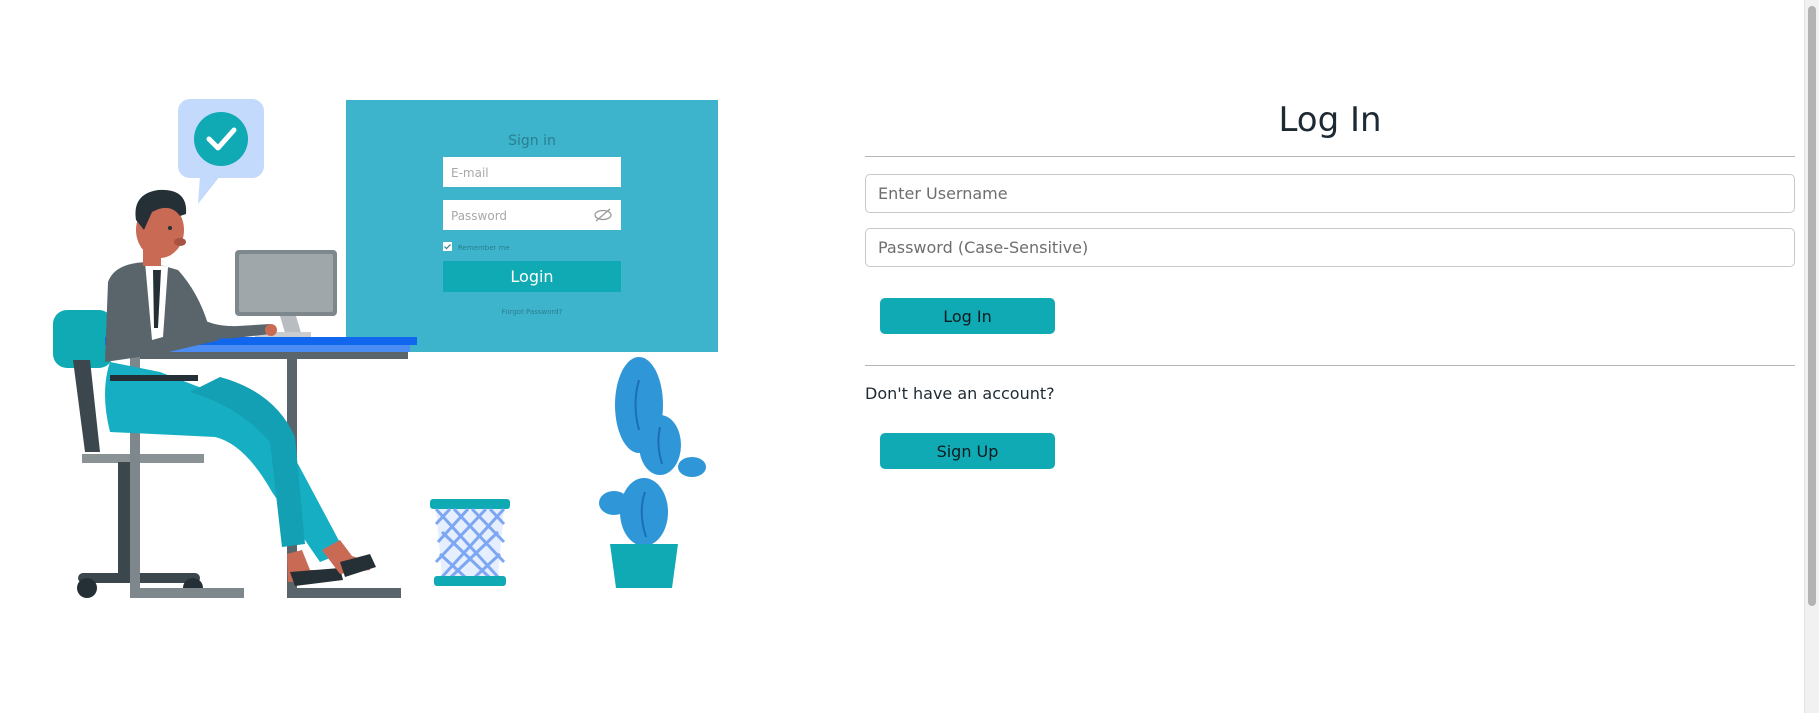  I want to click on check-icon, so click(221, 139).